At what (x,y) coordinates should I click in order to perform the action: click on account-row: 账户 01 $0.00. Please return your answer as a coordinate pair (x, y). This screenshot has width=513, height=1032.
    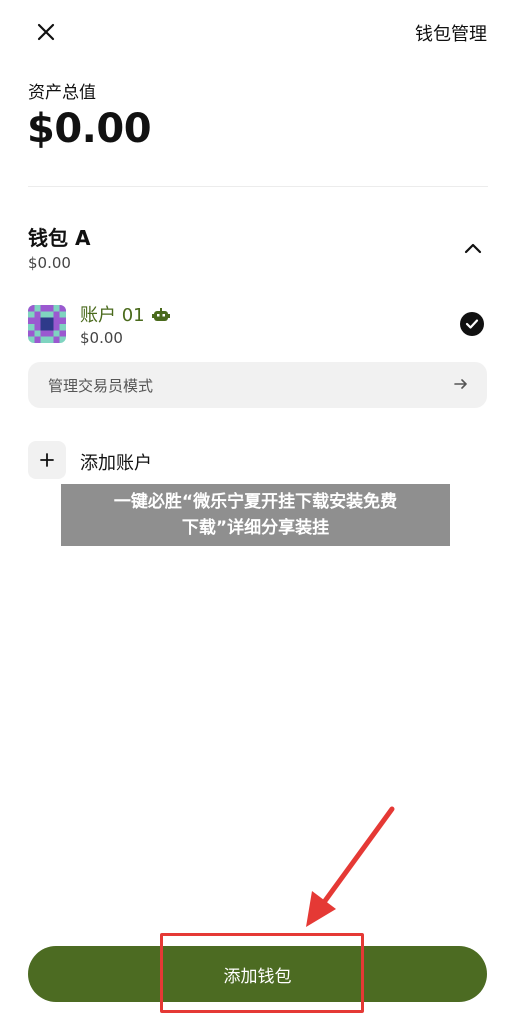
    Looking at the image, I should click on (258, 325).